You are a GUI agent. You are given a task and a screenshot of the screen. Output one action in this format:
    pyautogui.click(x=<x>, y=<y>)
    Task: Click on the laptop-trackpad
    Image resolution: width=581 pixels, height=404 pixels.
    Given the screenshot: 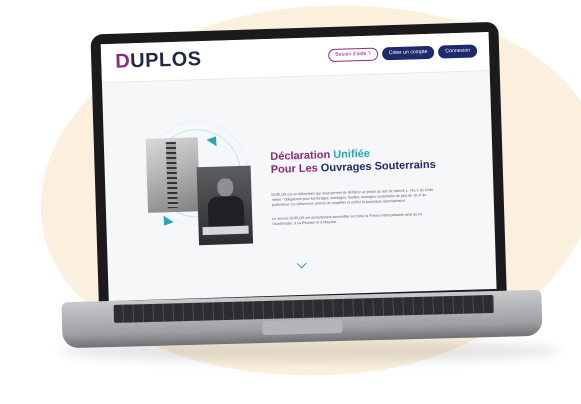 What is the action you would take?
    pyautogui.click(x=302, y=327)
    